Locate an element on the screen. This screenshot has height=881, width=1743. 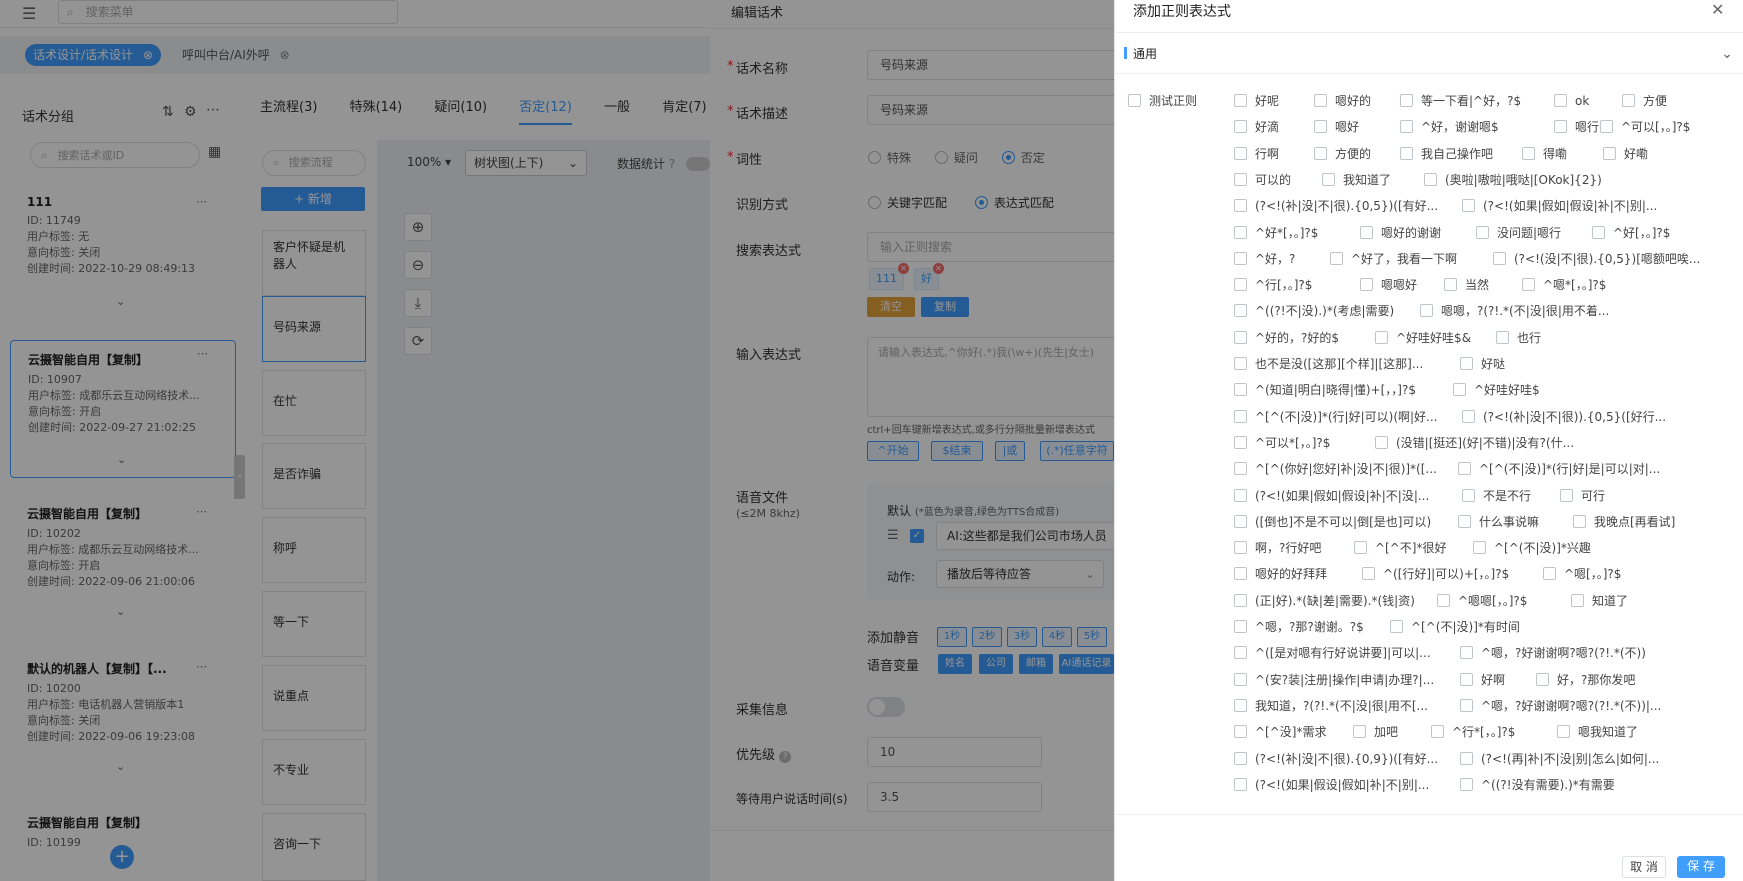
regex-option-checkbox: ^嗯，?好谢谢啊?嗯?(?!.*(不)) is located at coordinates (1553, 653).